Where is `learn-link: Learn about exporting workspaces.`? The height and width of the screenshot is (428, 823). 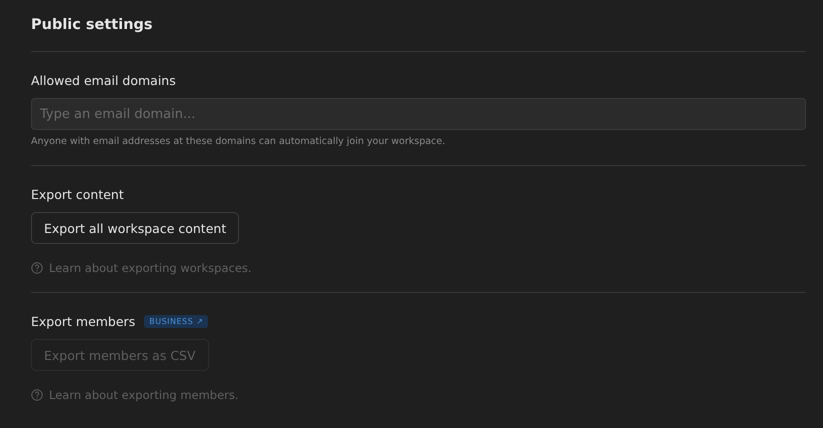 learn-link: Learn about exporting workspaces. is located at coordinates (150, 268).